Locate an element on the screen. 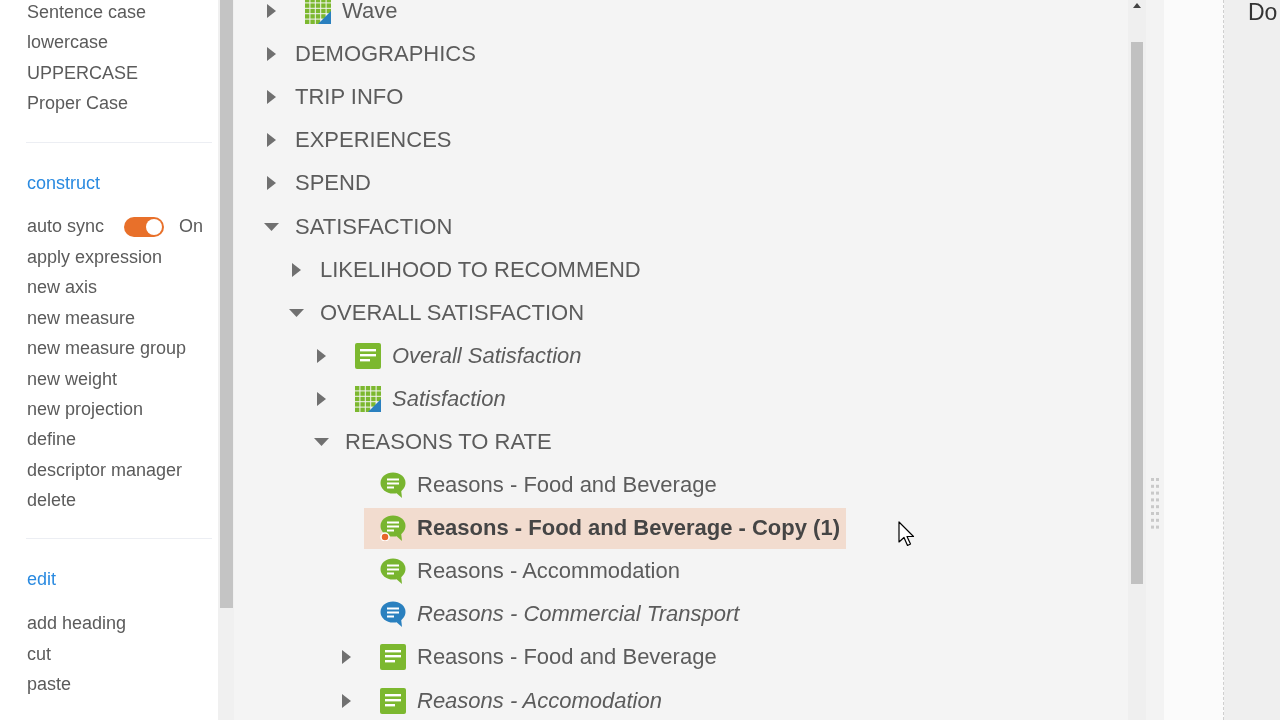  tree-item: DEMOGRAPHICS is located at coordinates (385, 54).